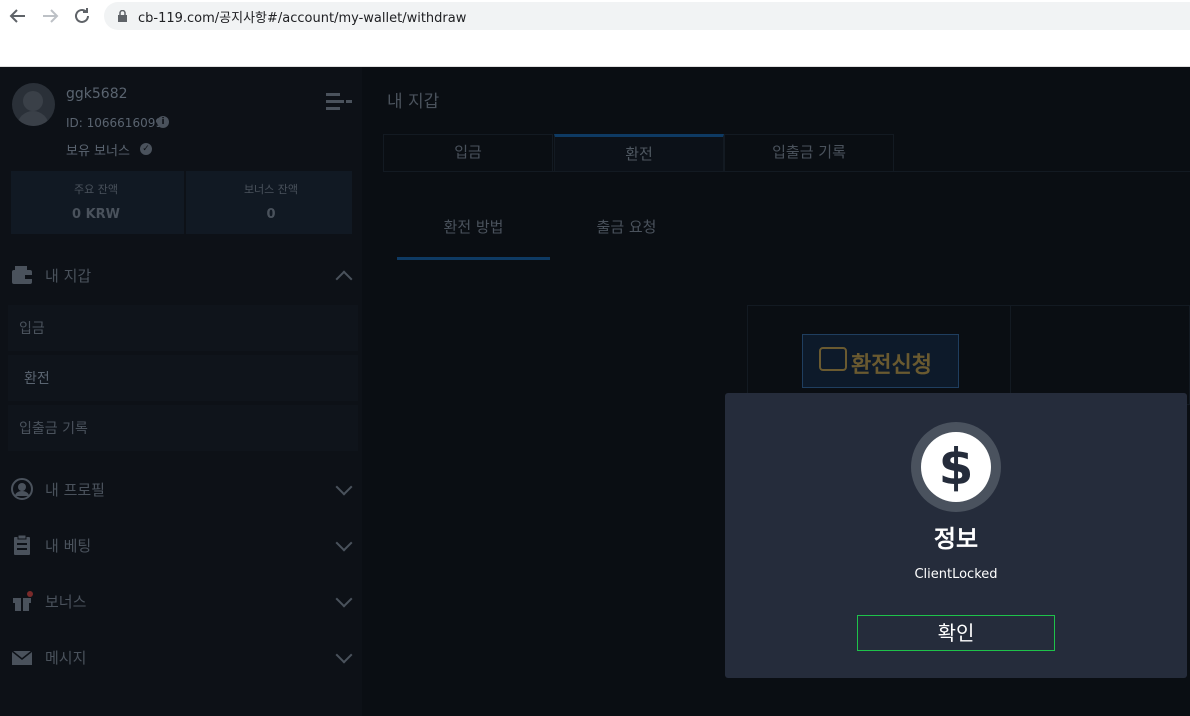 The width and height of the screenshot is (1190, 716). What do you see at coordinates (956, 574) in the screenshot?
I see `modal-message: ClientLocked` at bounding box center [956, 574].